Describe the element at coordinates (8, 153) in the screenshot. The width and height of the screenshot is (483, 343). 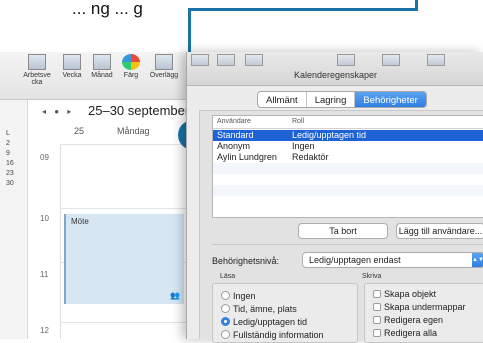
I see `mini-date: 9` at that location.